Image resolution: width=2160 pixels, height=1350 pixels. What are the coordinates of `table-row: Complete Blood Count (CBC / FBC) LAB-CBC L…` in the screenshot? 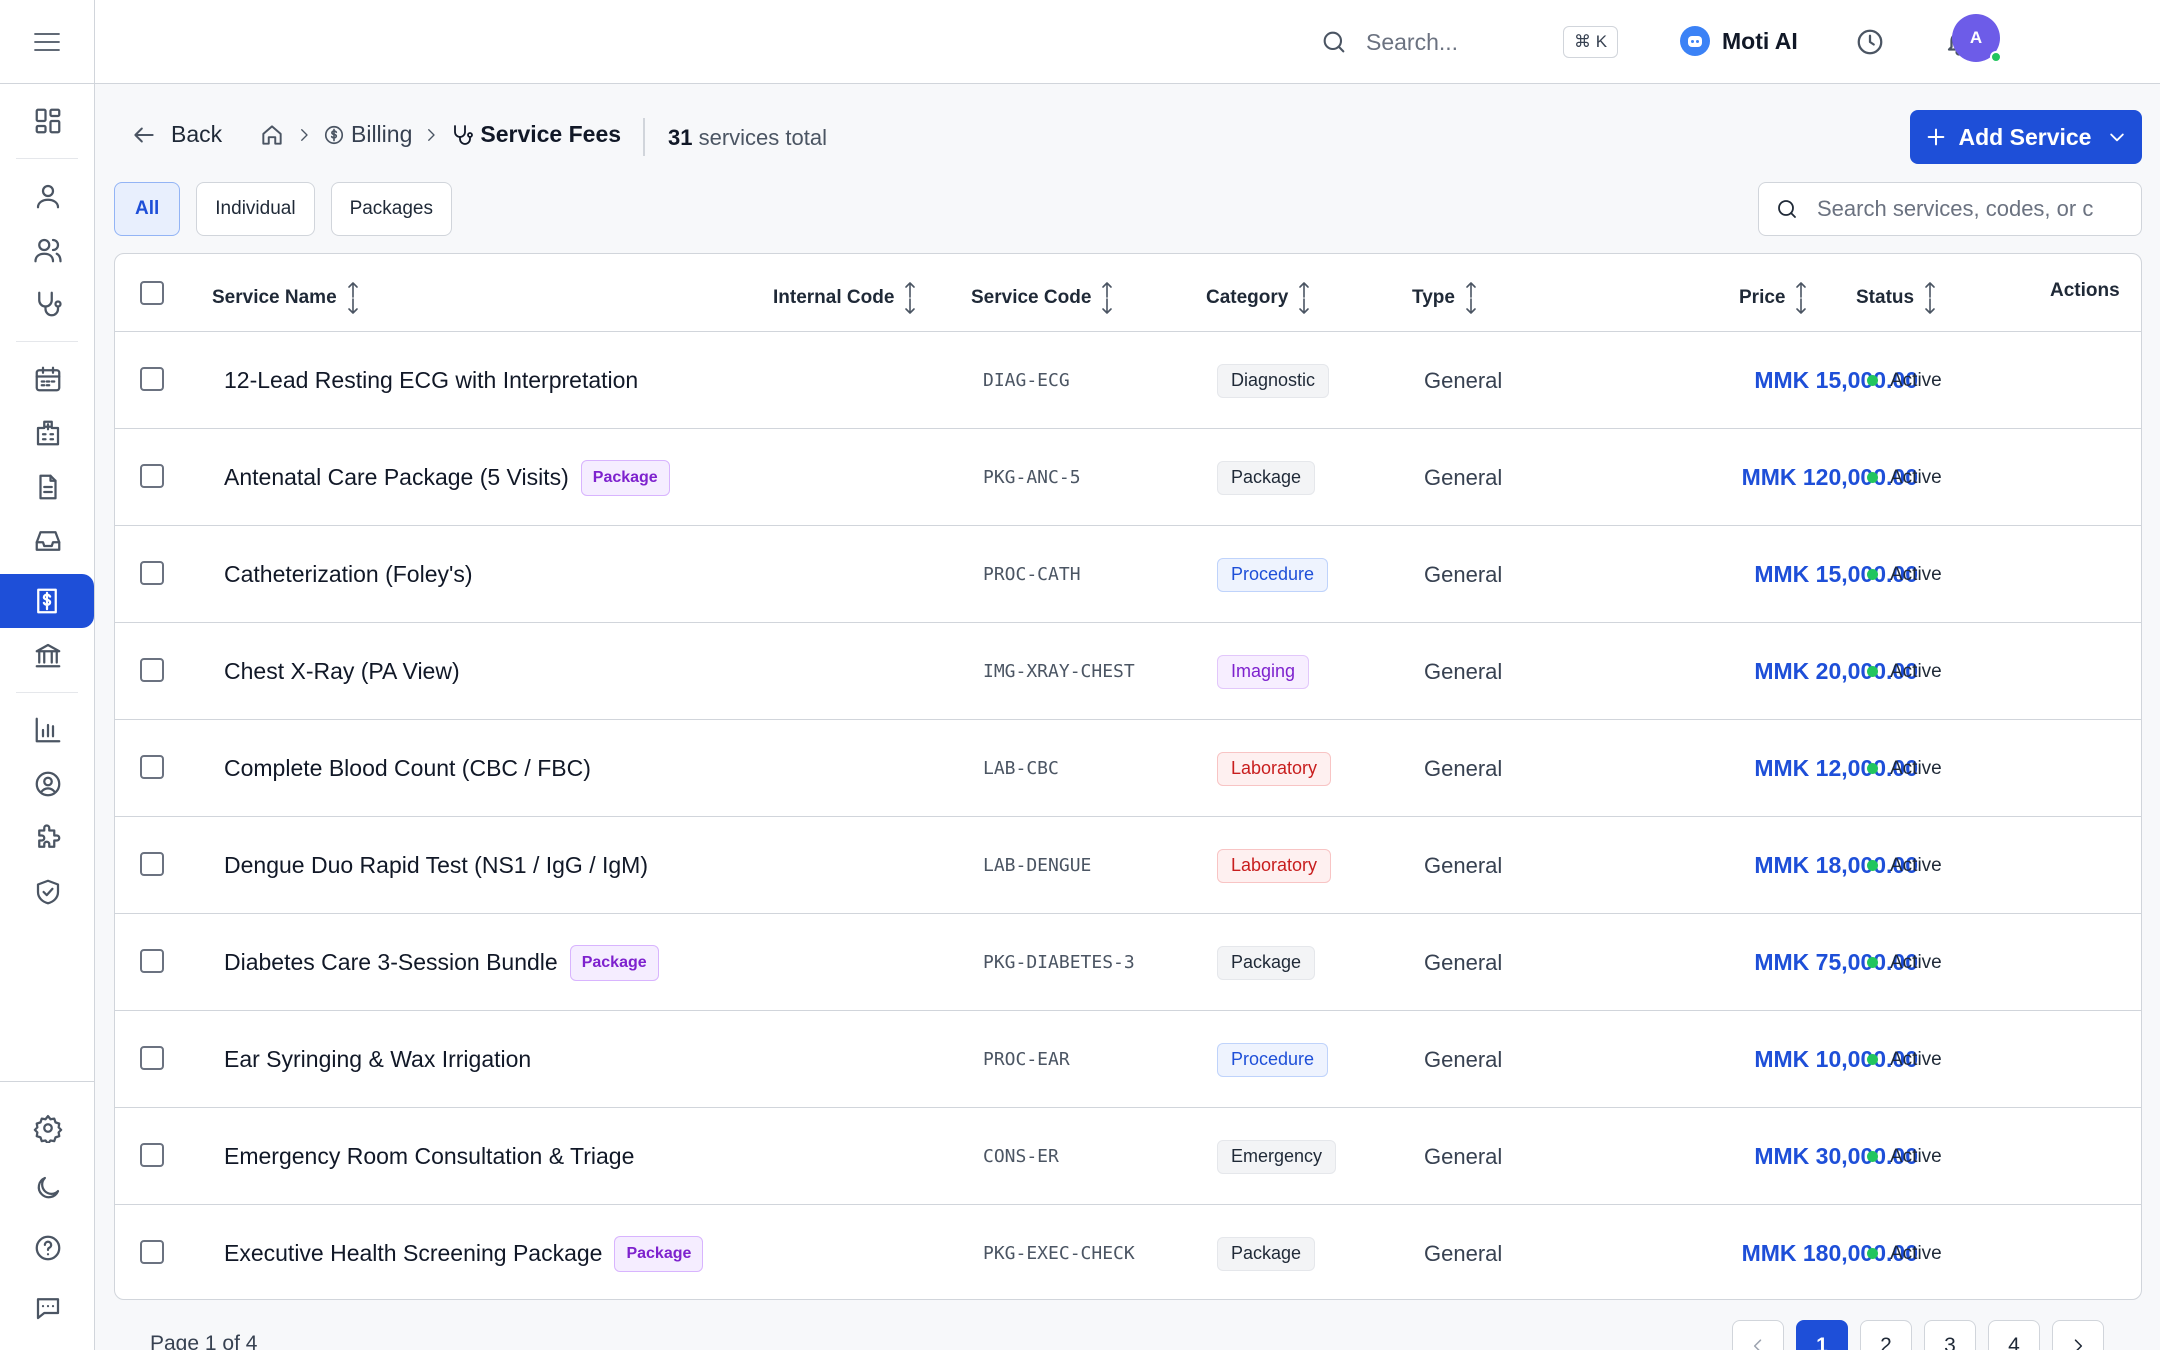 It's located at (1128, 768).